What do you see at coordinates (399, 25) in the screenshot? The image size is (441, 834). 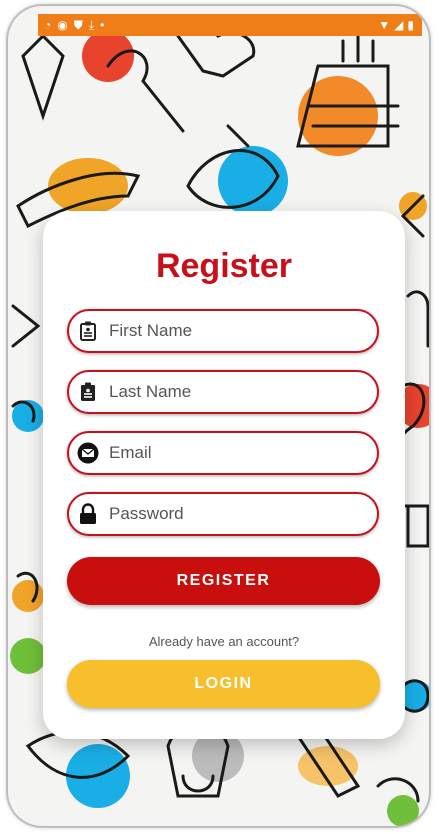 I see `signal-icon: ◢` at bounding box center [399, 25].